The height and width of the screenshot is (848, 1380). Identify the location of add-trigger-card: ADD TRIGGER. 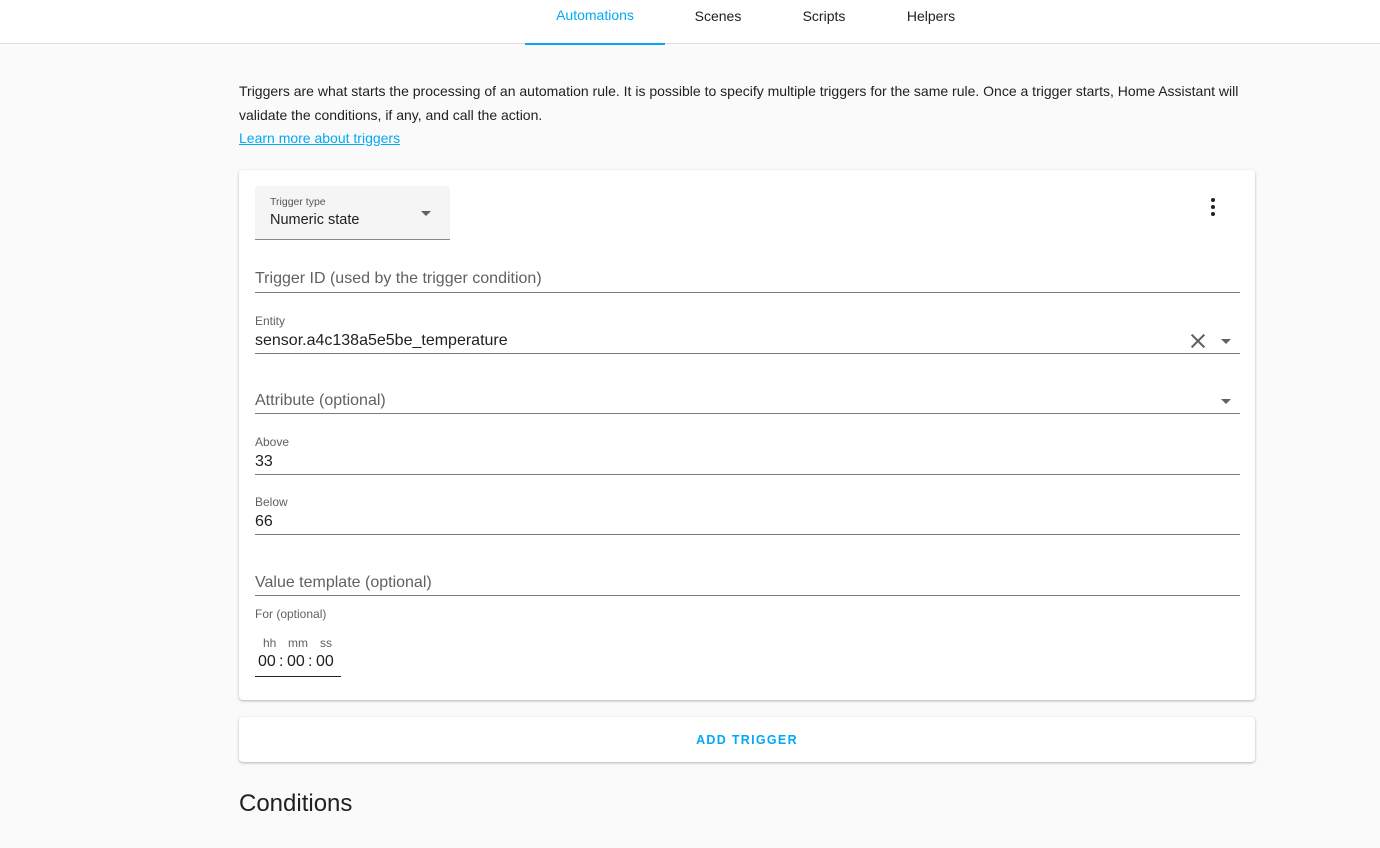
(747, 739).